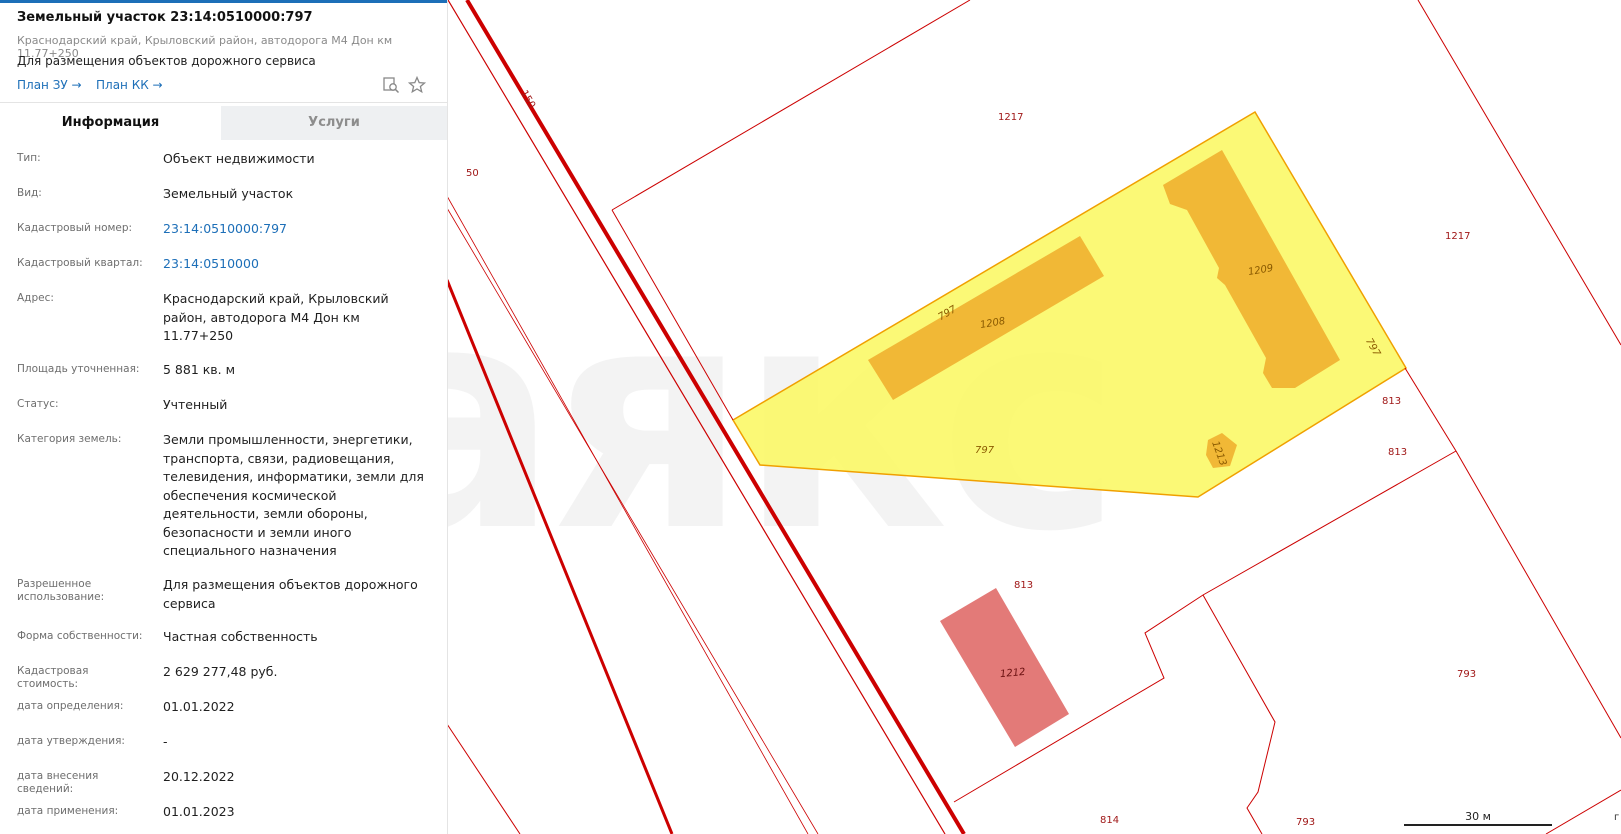 The image size is (1621, 834). What do you see at coordinates (165, 741) in the screenshot?
I see `property-value: -` at bounding box center [165, 741].